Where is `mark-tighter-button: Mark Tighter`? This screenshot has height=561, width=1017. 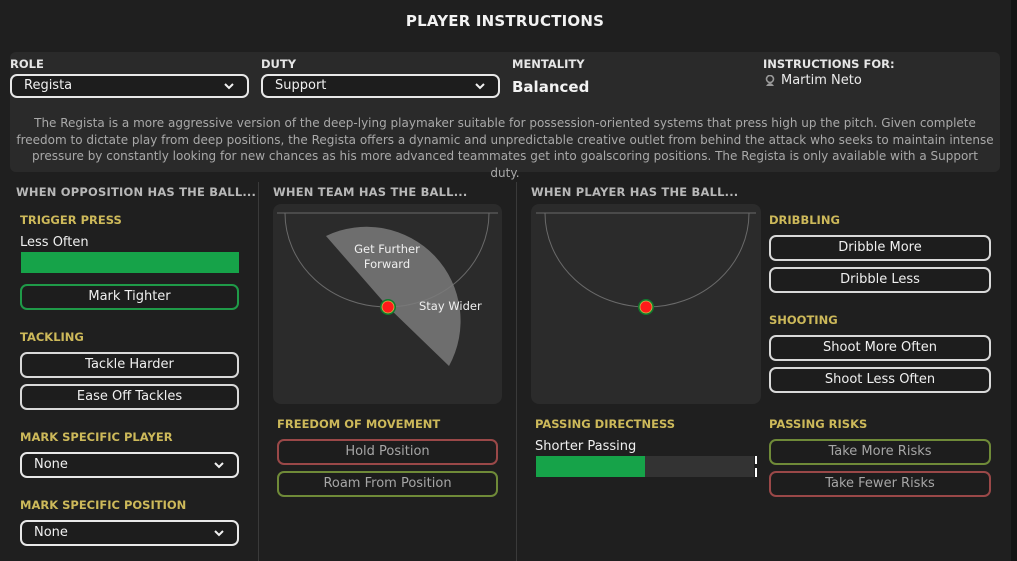
mark-tighter-button: Mark Tighter is located at coordinates (129, 297).